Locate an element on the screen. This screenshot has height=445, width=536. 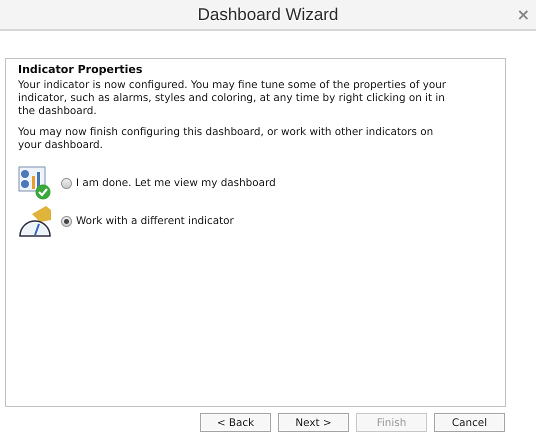
gauge-icon is located at coordinates (35, 221).